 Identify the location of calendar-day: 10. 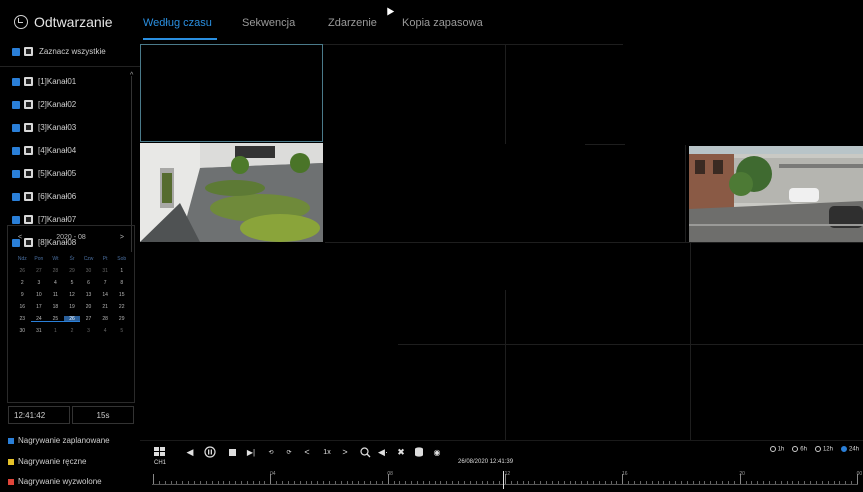
(39, 295).